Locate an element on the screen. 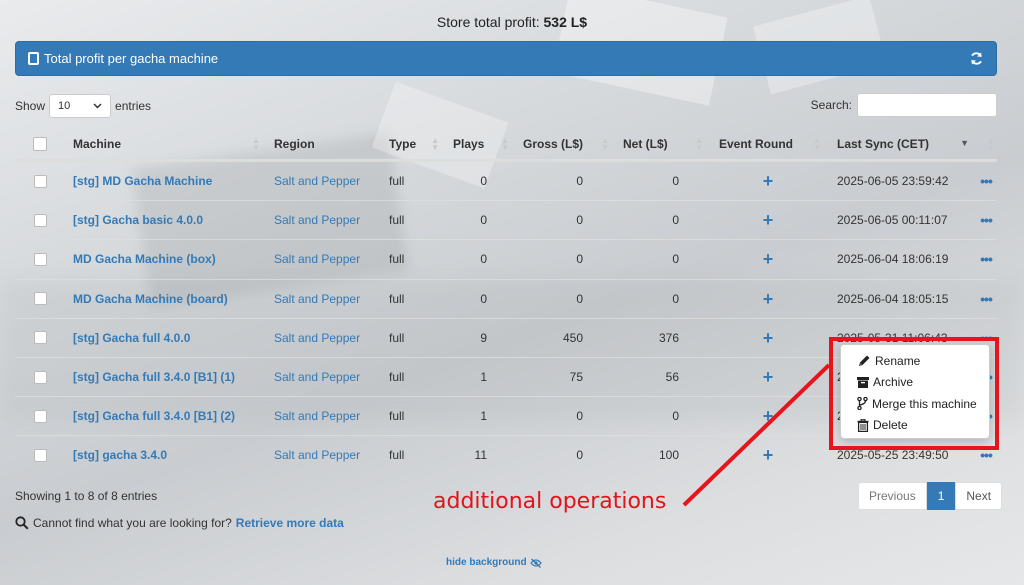 Image resolution: width=1024 pixels, height=585 pixels. sort-icon: ▲ ▼ is located at coordinates (605, 144).